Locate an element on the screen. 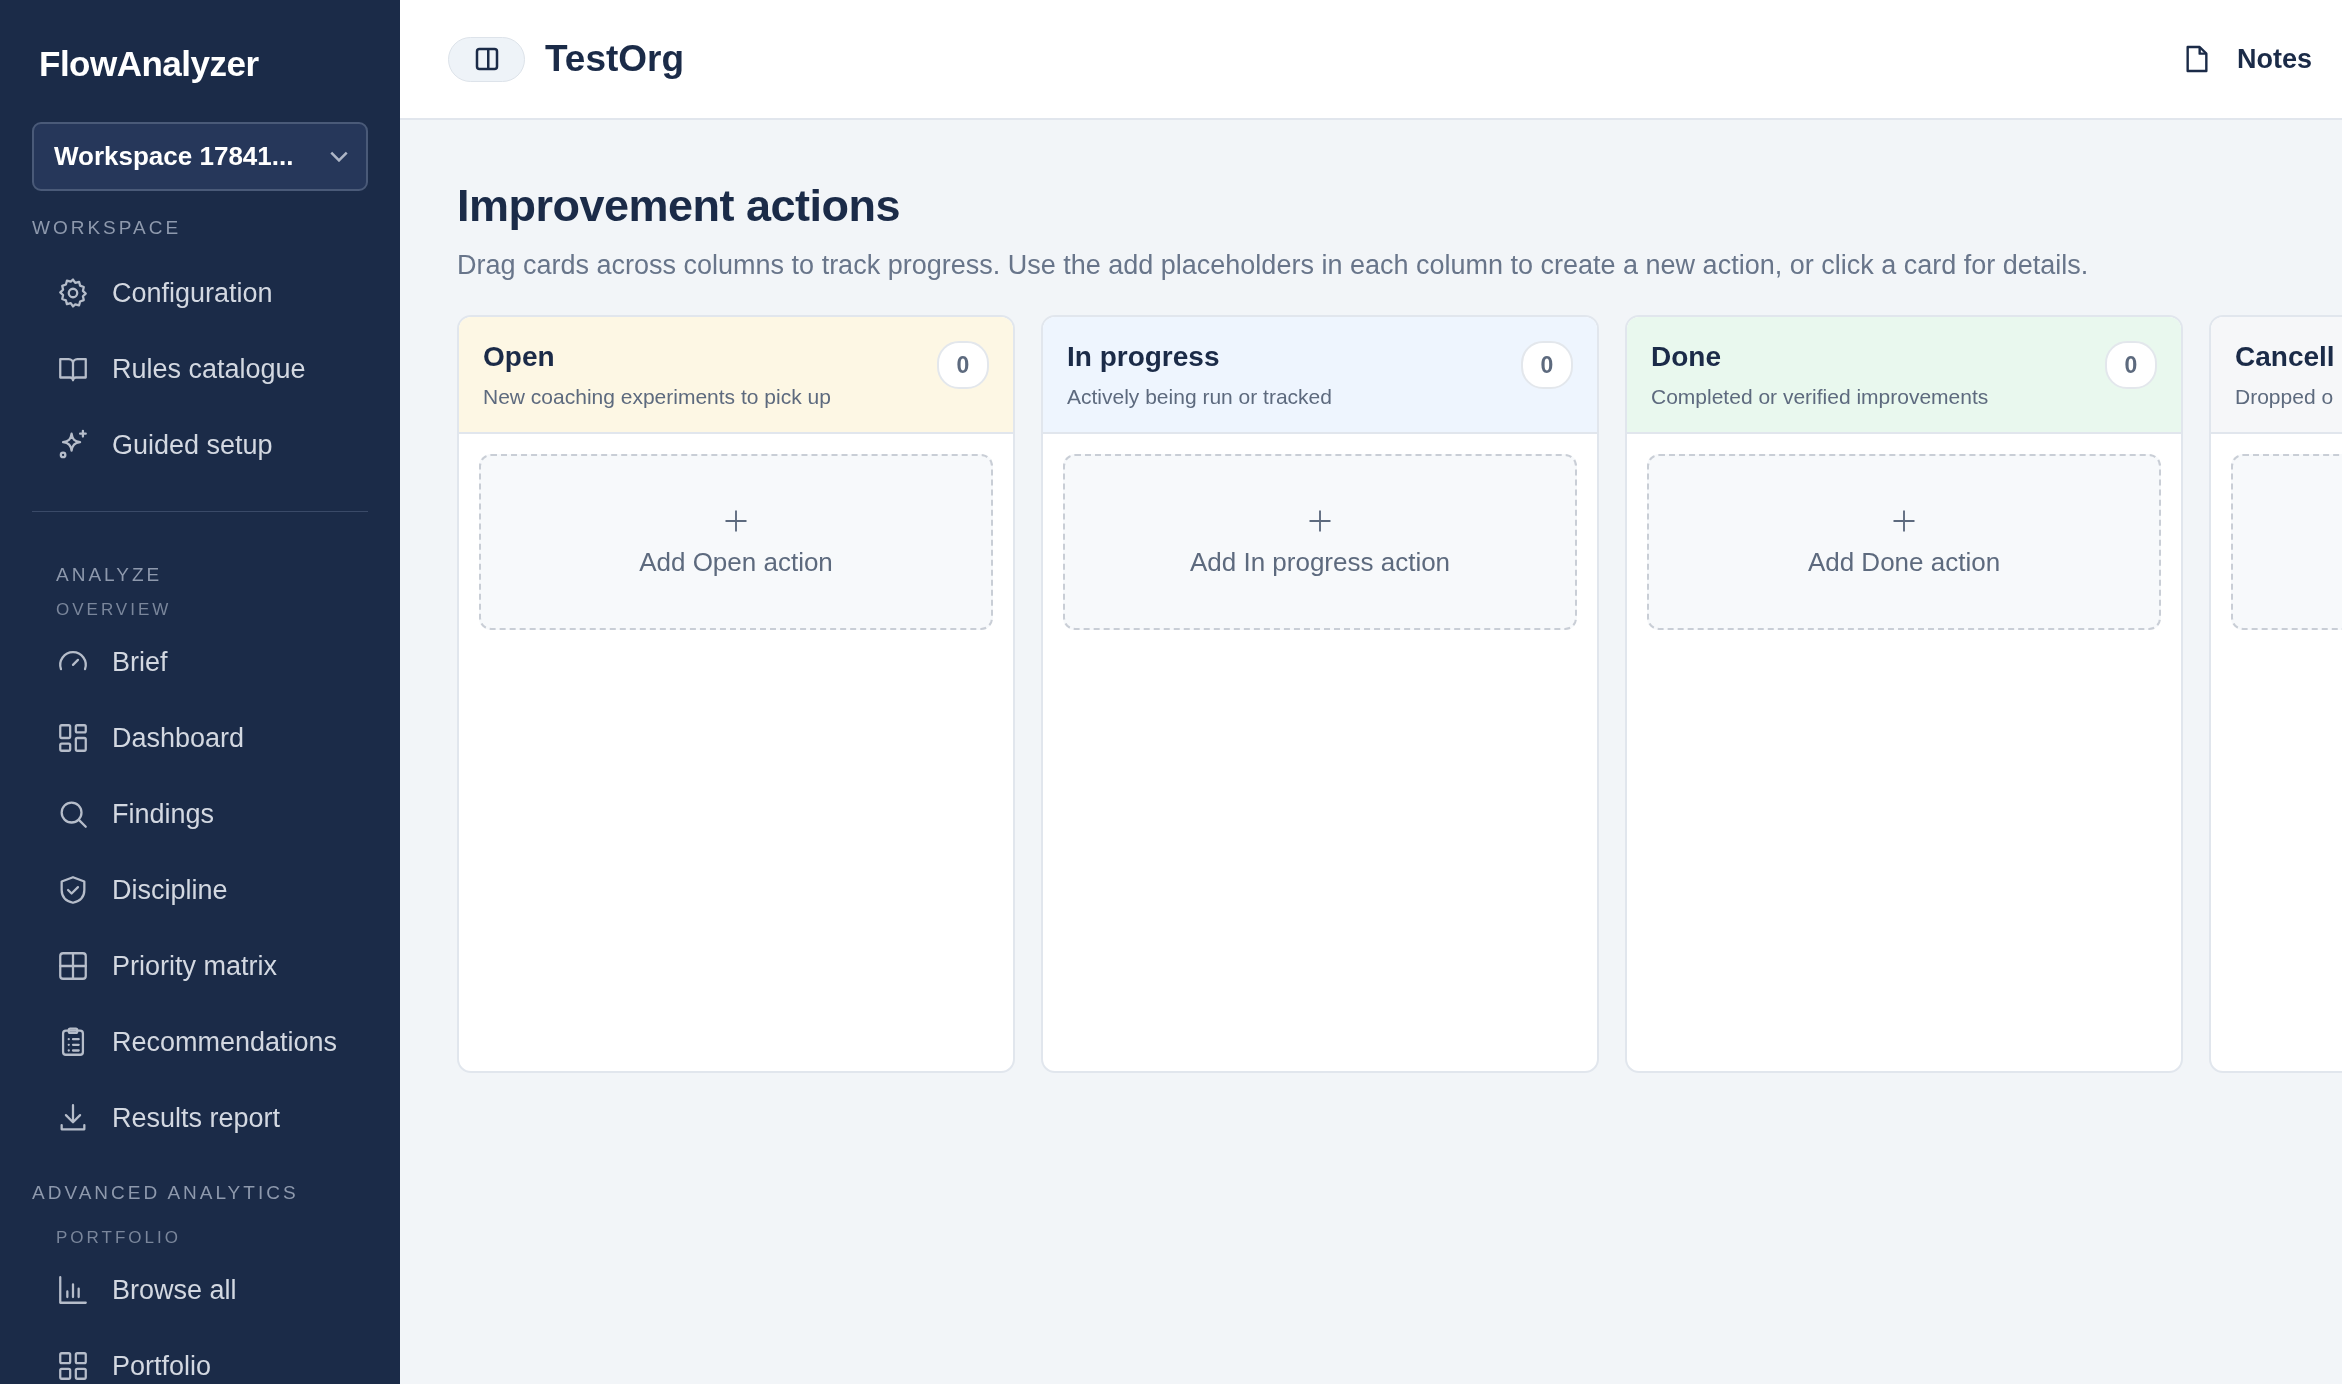 The width and height of the screenshot is (2342, 1384). column-subtitle: Completed or verified improvements is located at coordinates (1820, 397).